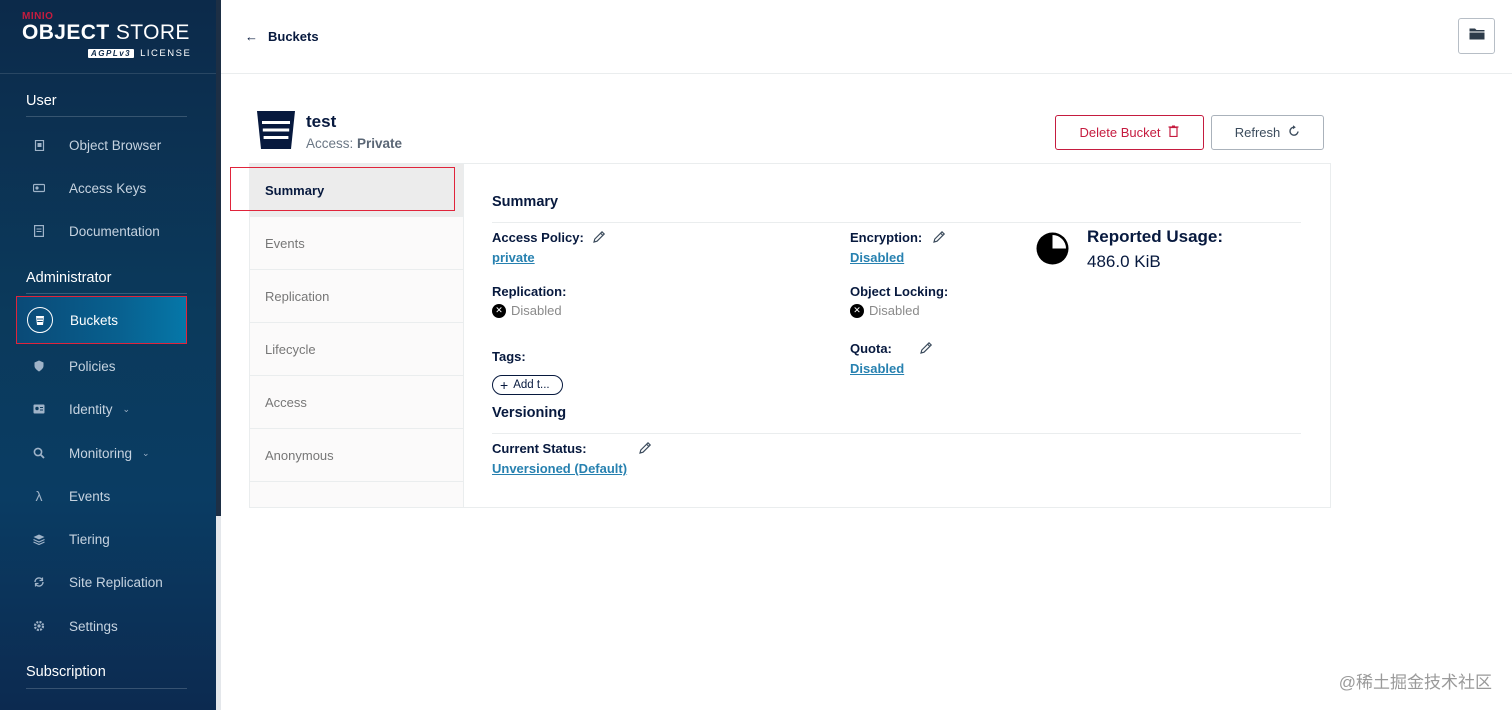  Describe the element at coordinates (939, 237) in the screenshot. I see `edit-encryption-icon` at that location.